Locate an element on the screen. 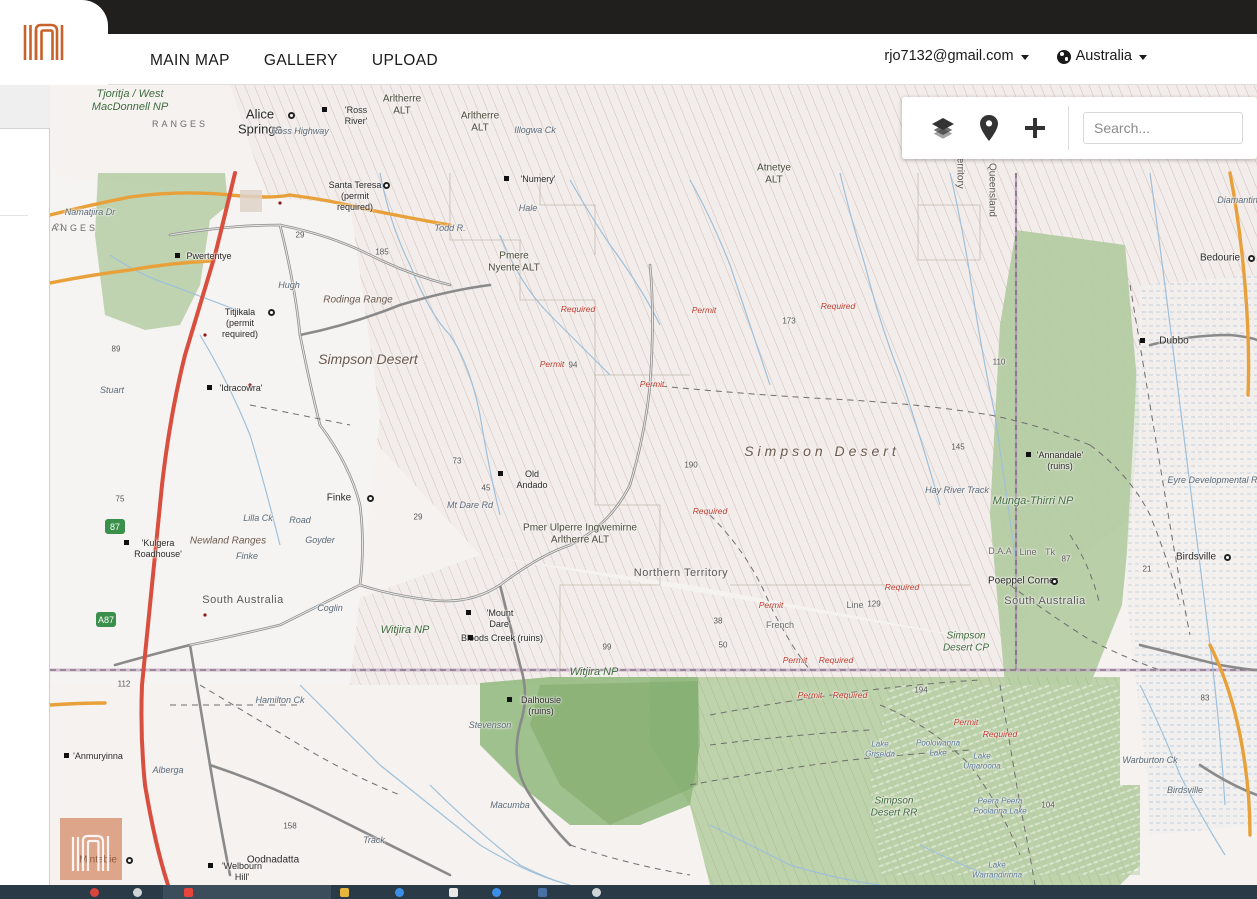 The width and height of the screenshot is (1257, 899). route-shield: 87 is located at coordinates (115, 526).